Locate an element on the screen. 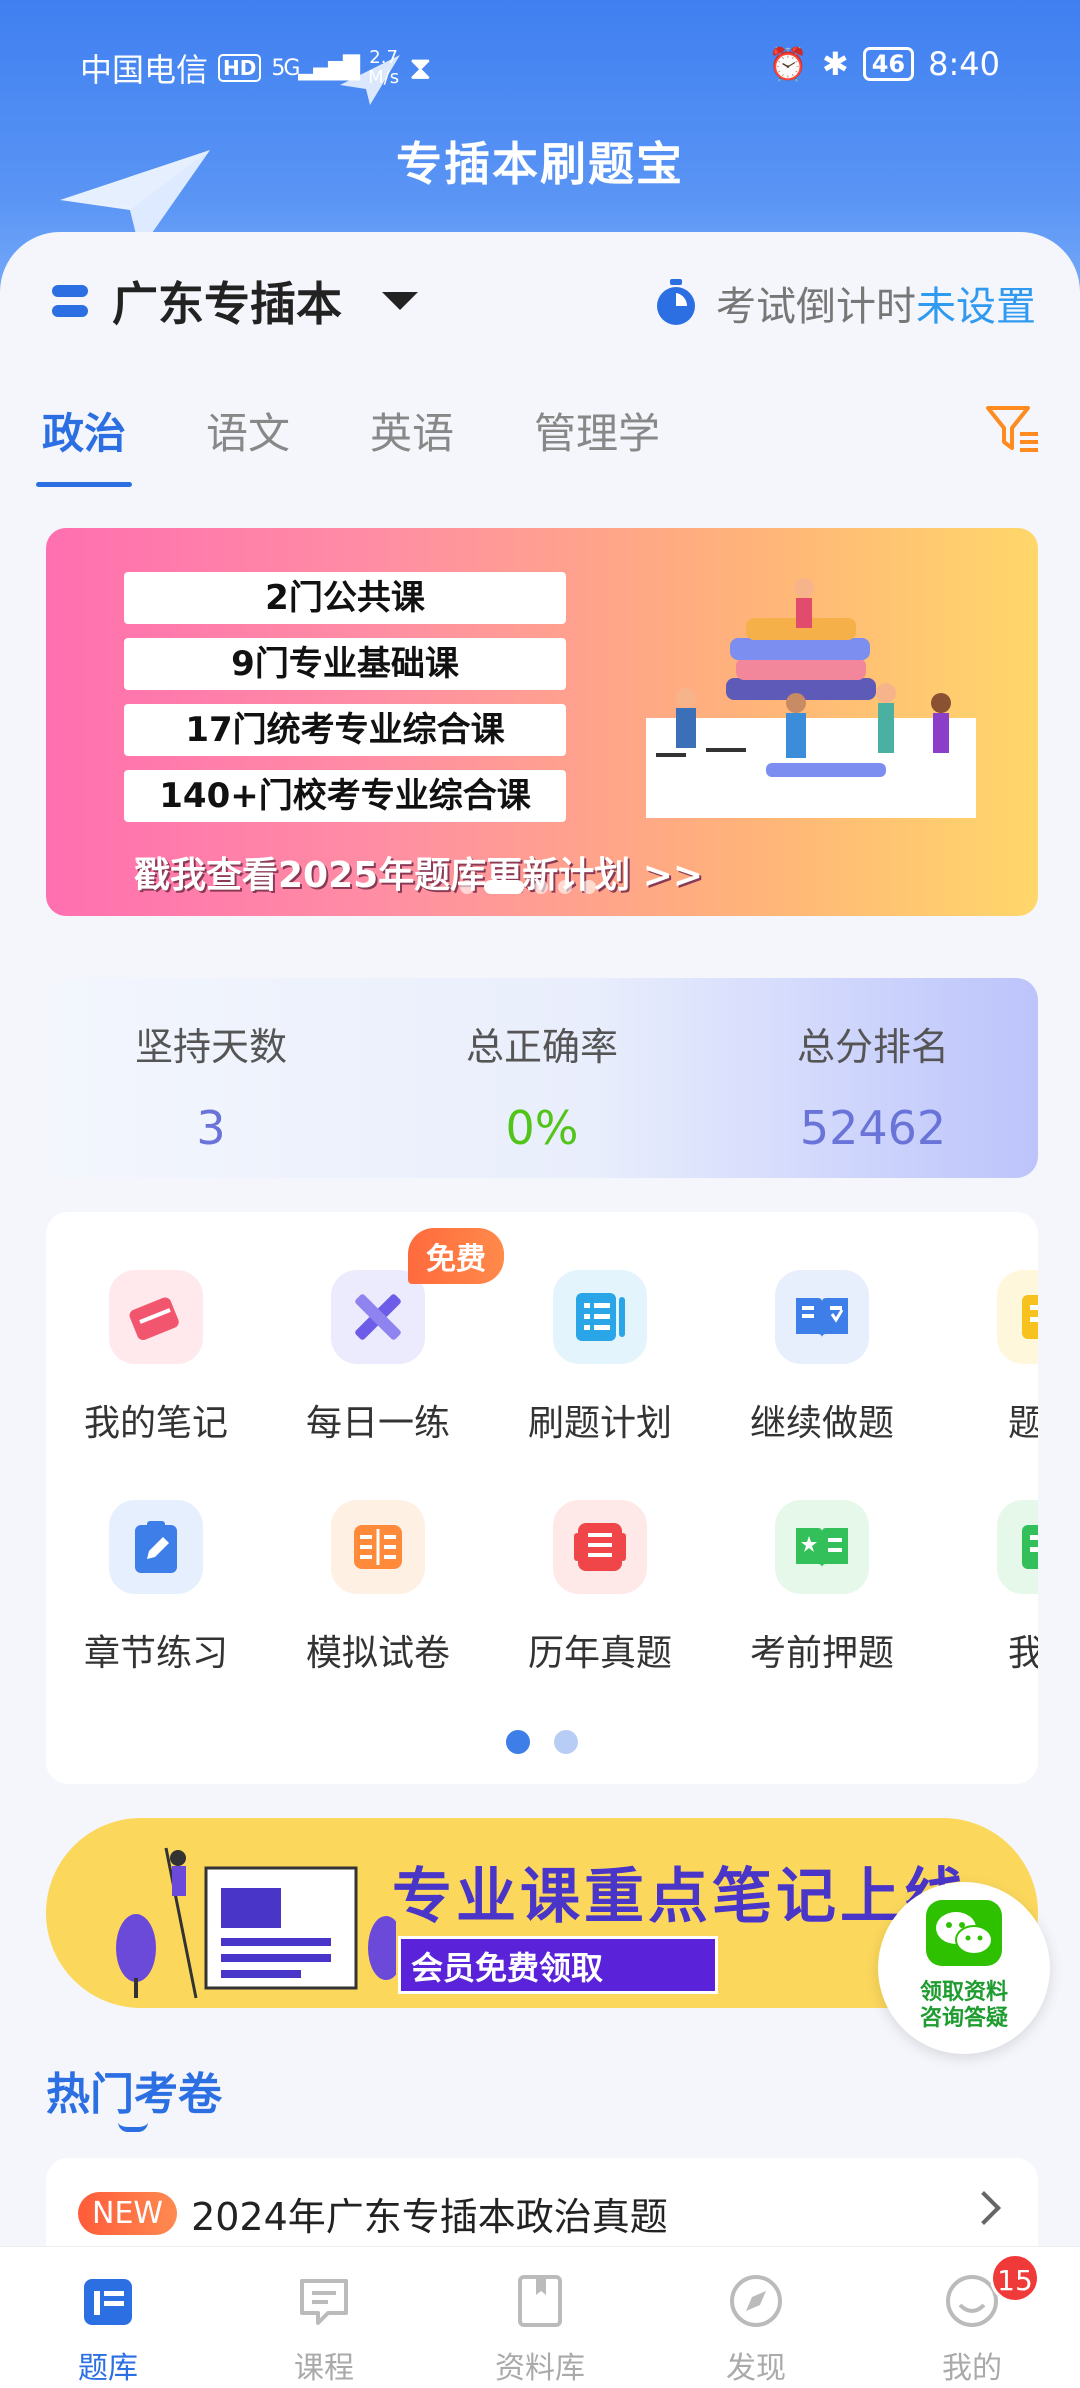 The image size is (1080, 2388). battery-icon: 46 is located at coordinates (888, 64).